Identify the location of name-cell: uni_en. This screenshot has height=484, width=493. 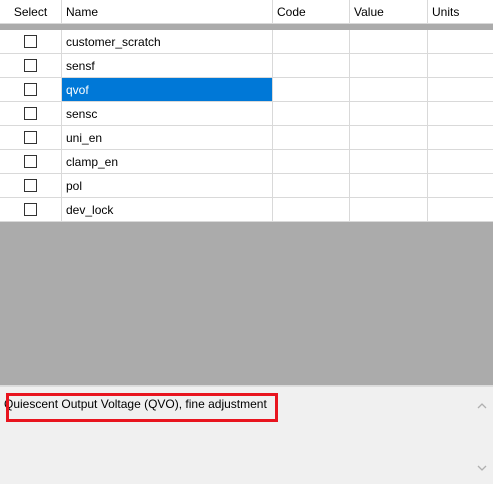
(167, 138).